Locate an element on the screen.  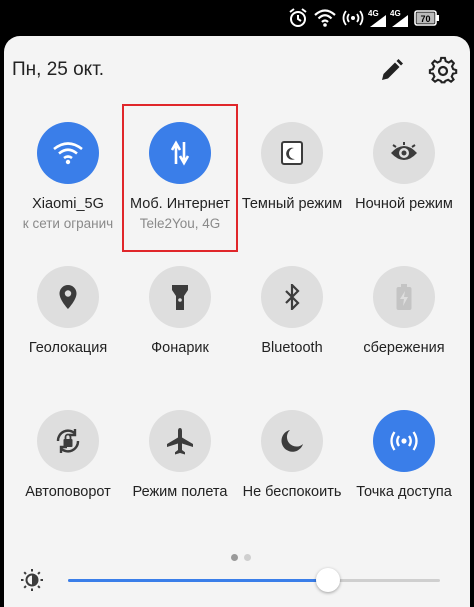
tile-label: Xiaomi_5G is located at coordinates (68, 204).